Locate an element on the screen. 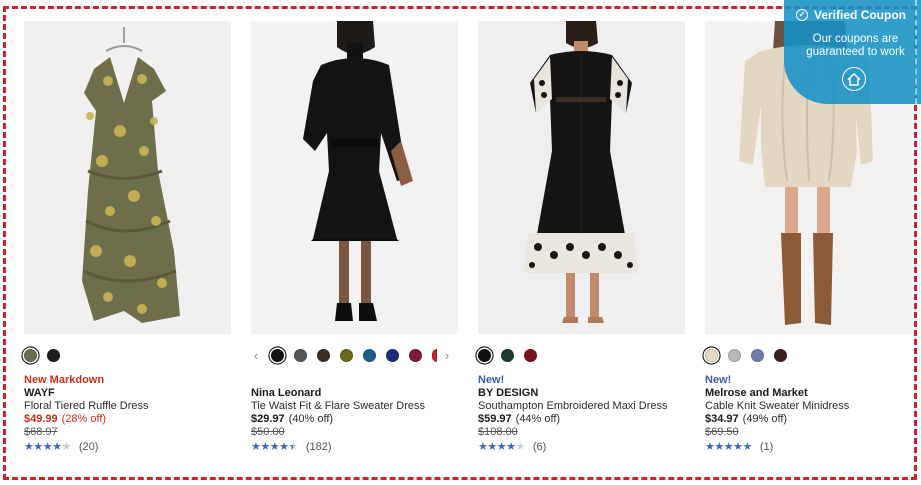 This screenshot has width=921, height=485. product-title: Cable Knit Sweater Minidress is located at coordinates (813, 406).